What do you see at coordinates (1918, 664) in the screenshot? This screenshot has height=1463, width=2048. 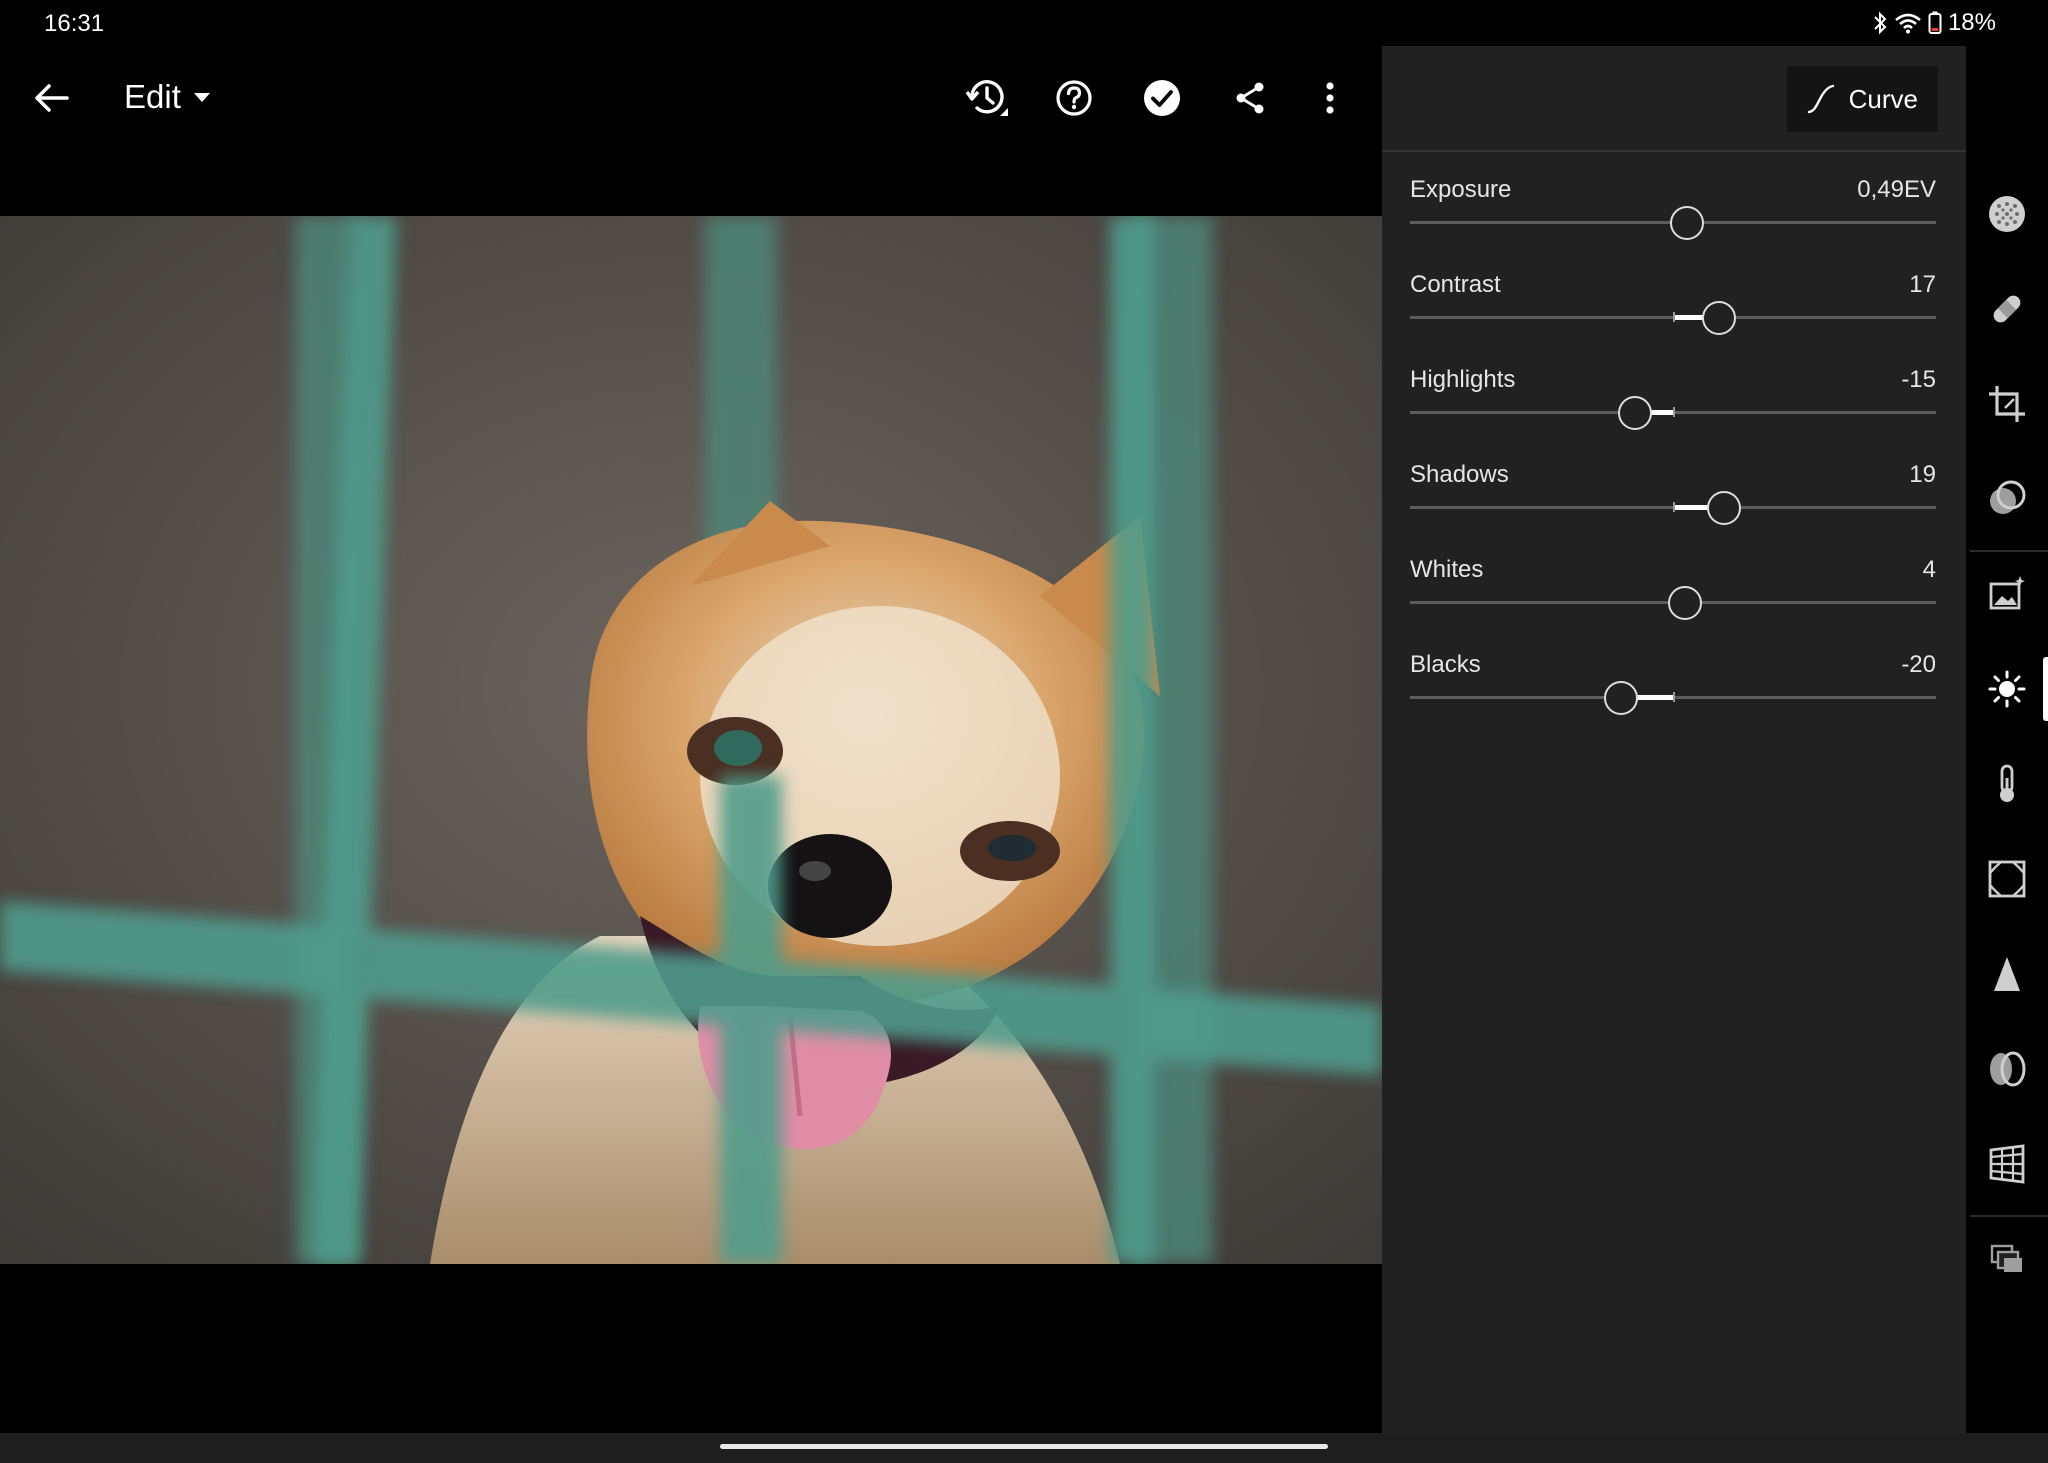 I see `slider-value: -20` at bounding box center [1918, 664].